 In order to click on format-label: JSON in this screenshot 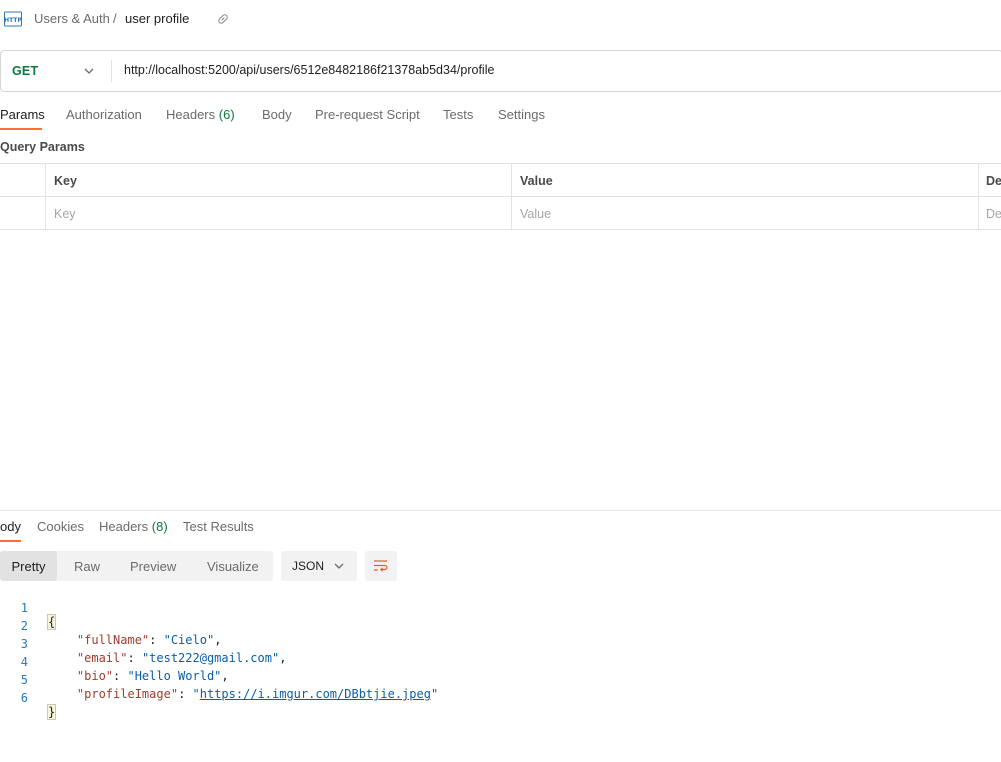, I will do `click(308, 566)`.